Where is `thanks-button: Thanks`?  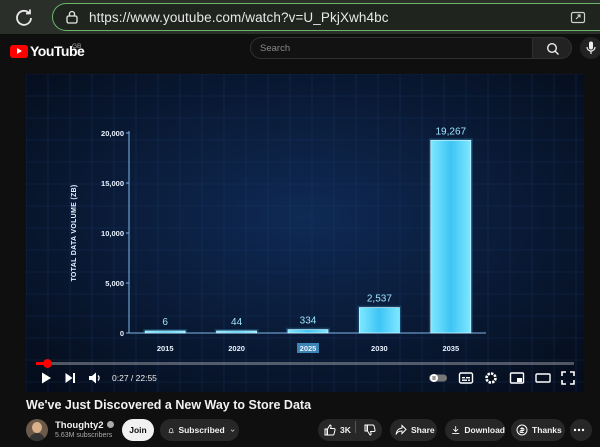 thanks-button: Thanks is located at coordinates (538, 430).